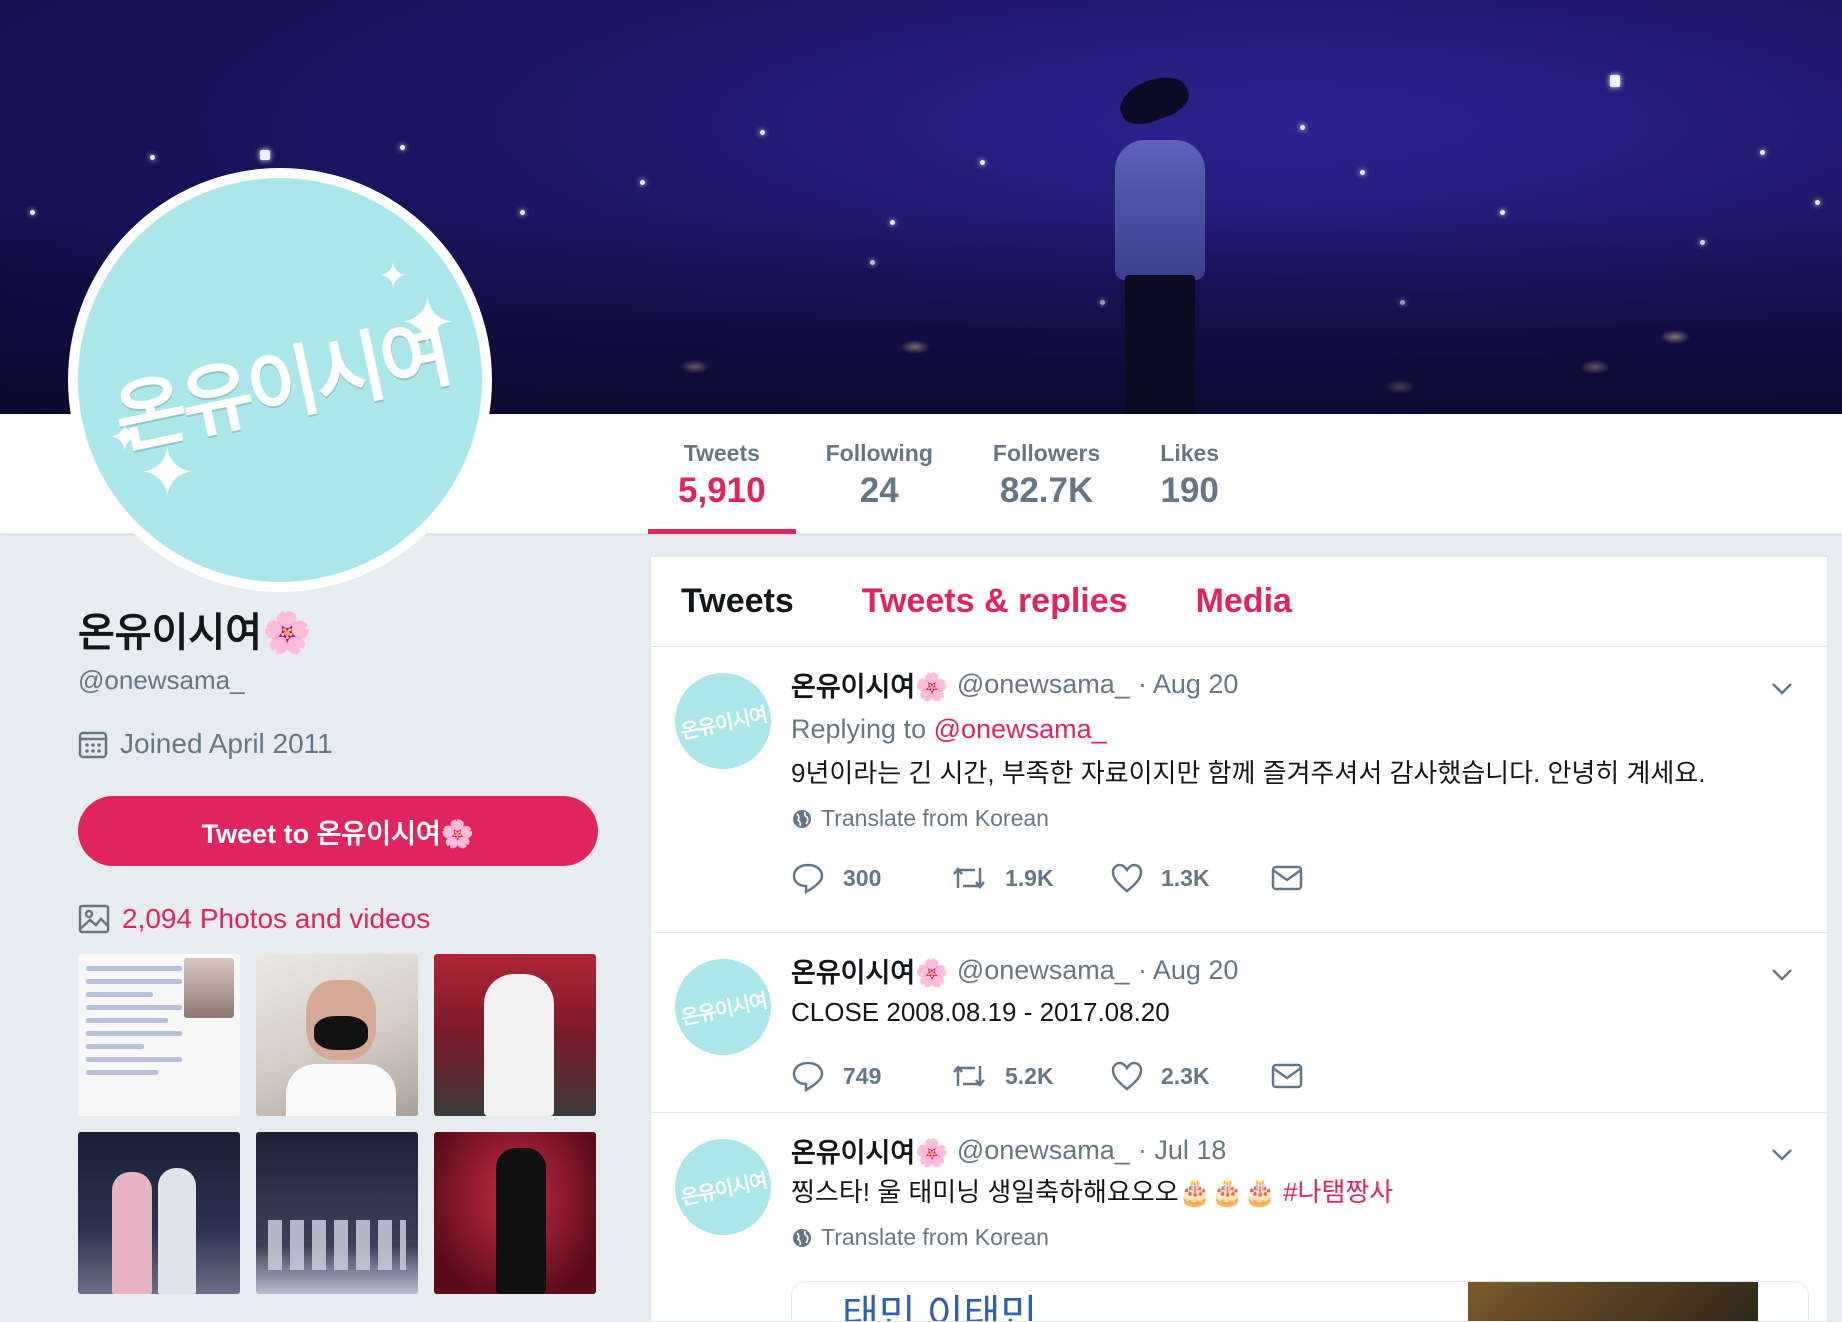 Image resolution: width=1842 pixels, height=1322 pixels. I want to click on calendar-icon, so click(93, 745).